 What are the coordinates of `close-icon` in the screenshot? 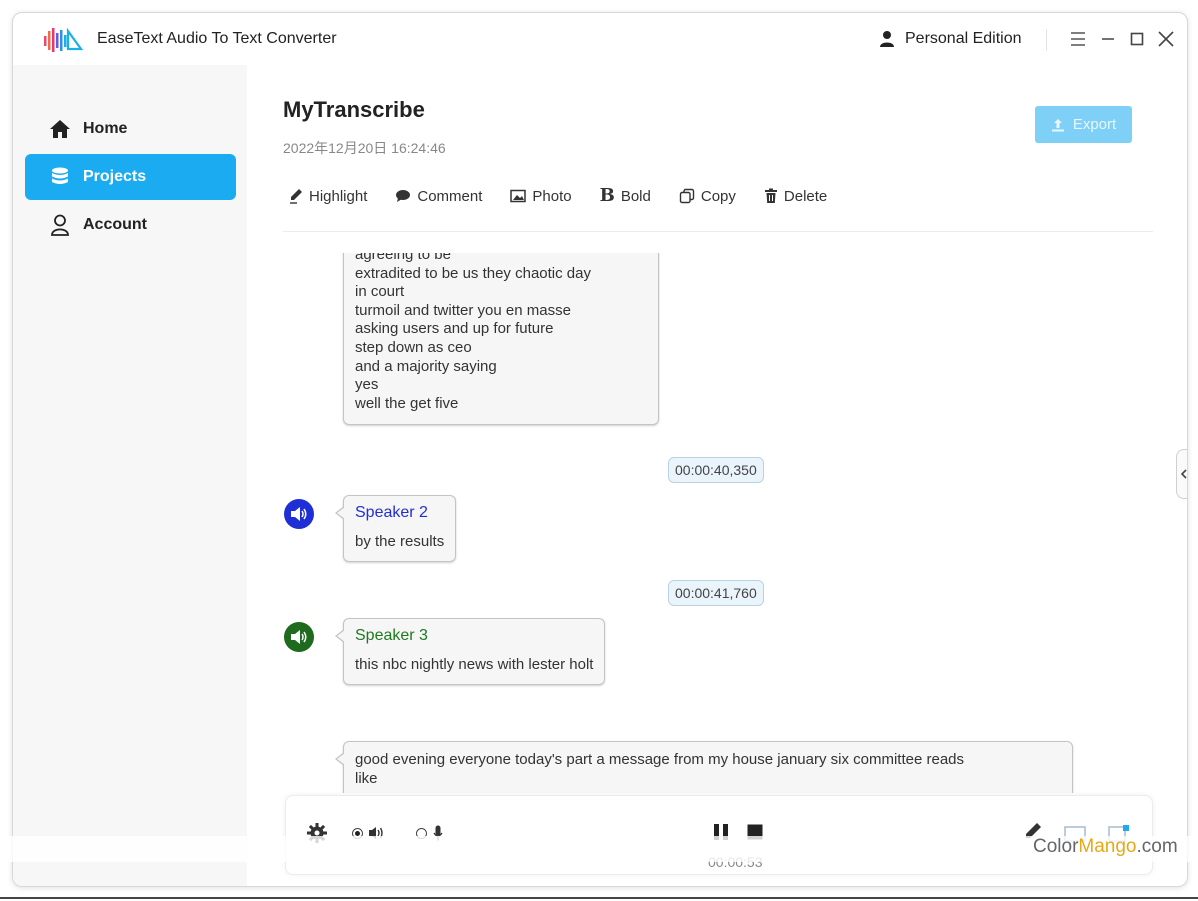 It's located at (1166, 39).